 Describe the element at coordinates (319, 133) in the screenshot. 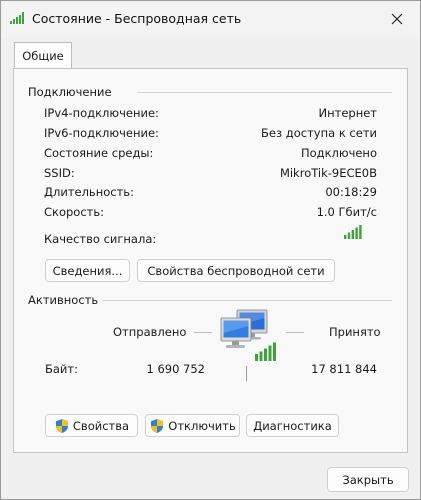

I see `ipv6-value: Без доступа к сети` at that location.